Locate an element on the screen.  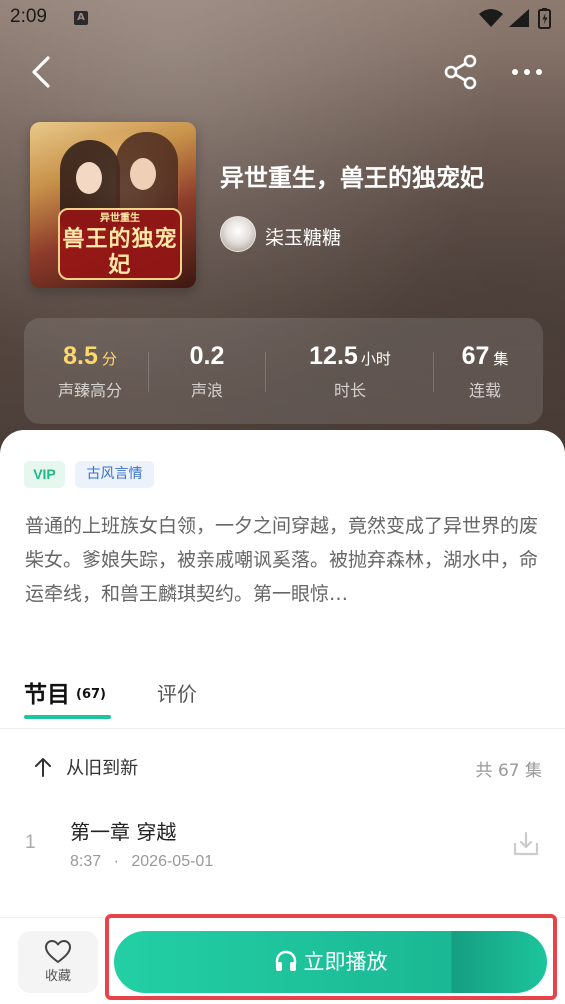
share-icon is located at coordinates (460, 72).